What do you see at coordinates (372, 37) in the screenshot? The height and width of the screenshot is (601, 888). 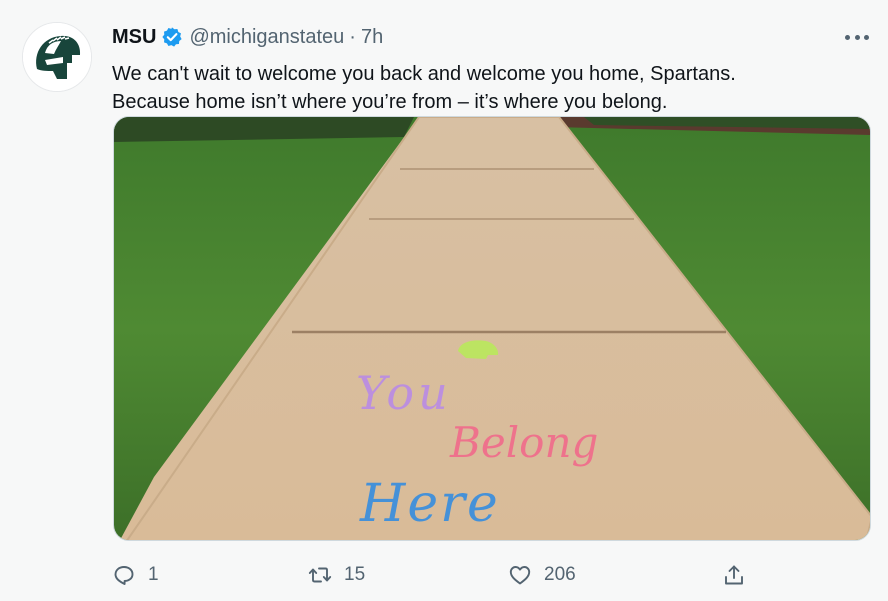 I see `timestamp: 7h` at bounding box center [372, 37].